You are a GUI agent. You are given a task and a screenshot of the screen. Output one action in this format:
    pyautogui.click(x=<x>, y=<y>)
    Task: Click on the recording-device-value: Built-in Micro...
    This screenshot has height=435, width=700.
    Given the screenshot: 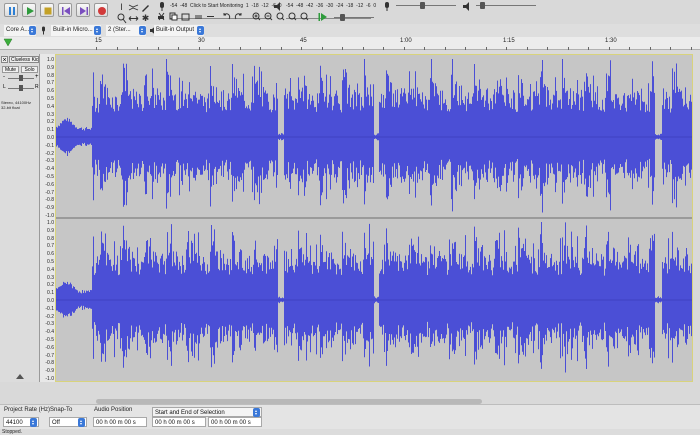 What is the action you would take?
    pyautogui.click(x=73, y=30)
    